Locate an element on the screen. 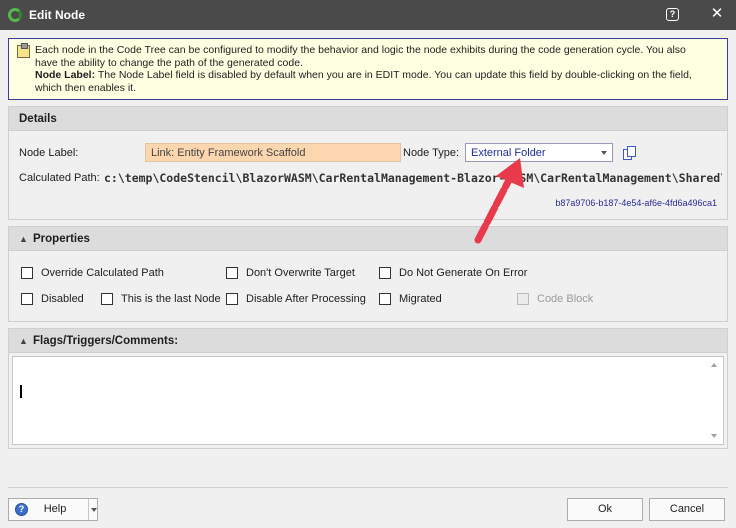 The height and width of the screenshot is (528, 736). node-type-value: External Folder is located at coordinates (508, 153).